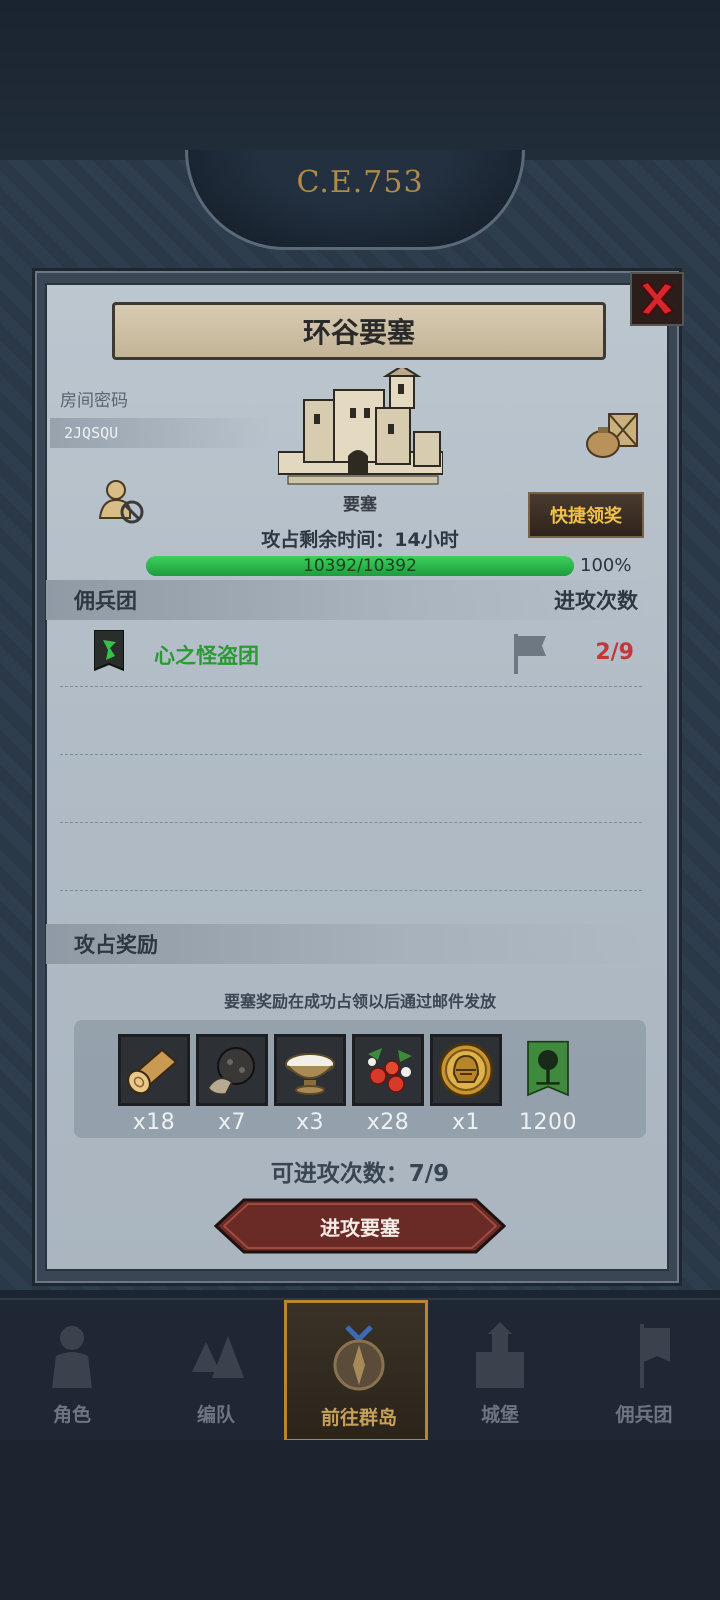 This screenshot has width=720, height=1600. I want to click on truffle-icon, so click(230, 1071).